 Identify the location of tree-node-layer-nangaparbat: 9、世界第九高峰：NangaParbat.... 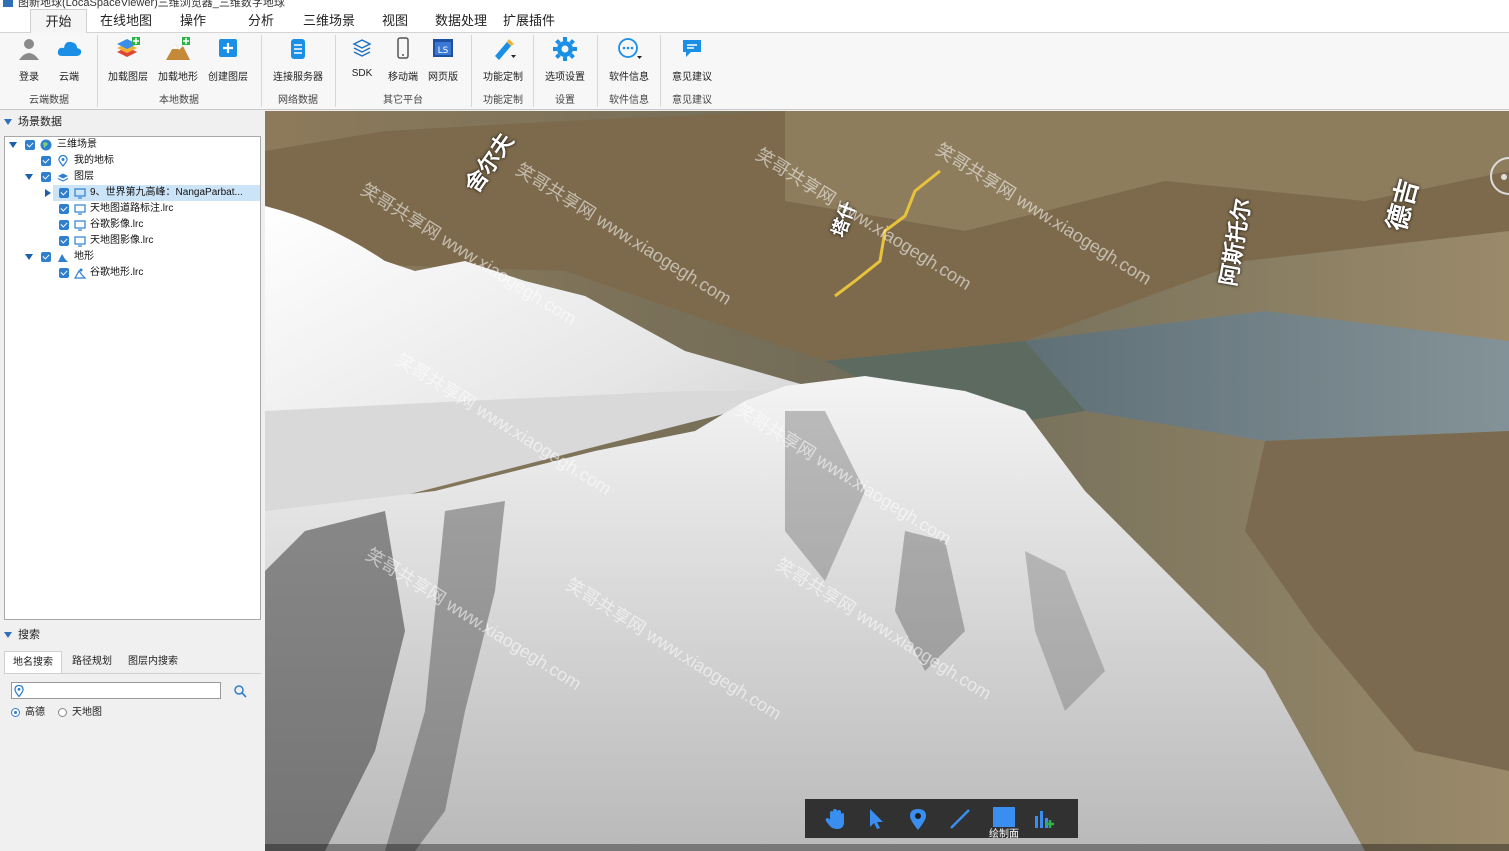
(152, 193).